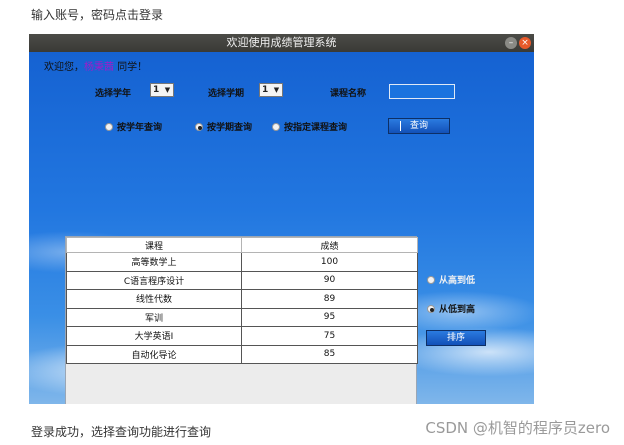  What do you see at coordinates (154, 262) in the screenshot?
I see `course-cell: 高等数学上` at bounding box center [154, 262].